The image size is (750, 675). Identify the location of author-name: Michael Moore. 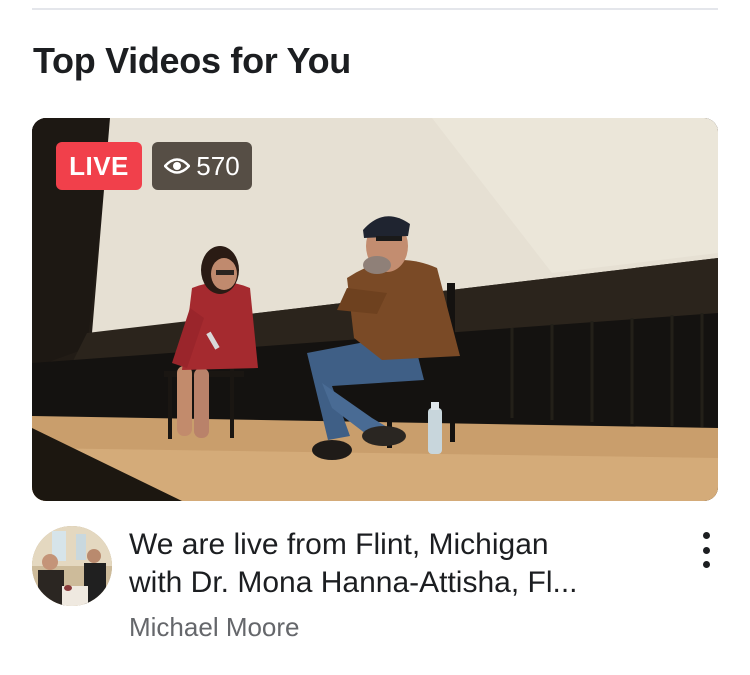
(214, 627).